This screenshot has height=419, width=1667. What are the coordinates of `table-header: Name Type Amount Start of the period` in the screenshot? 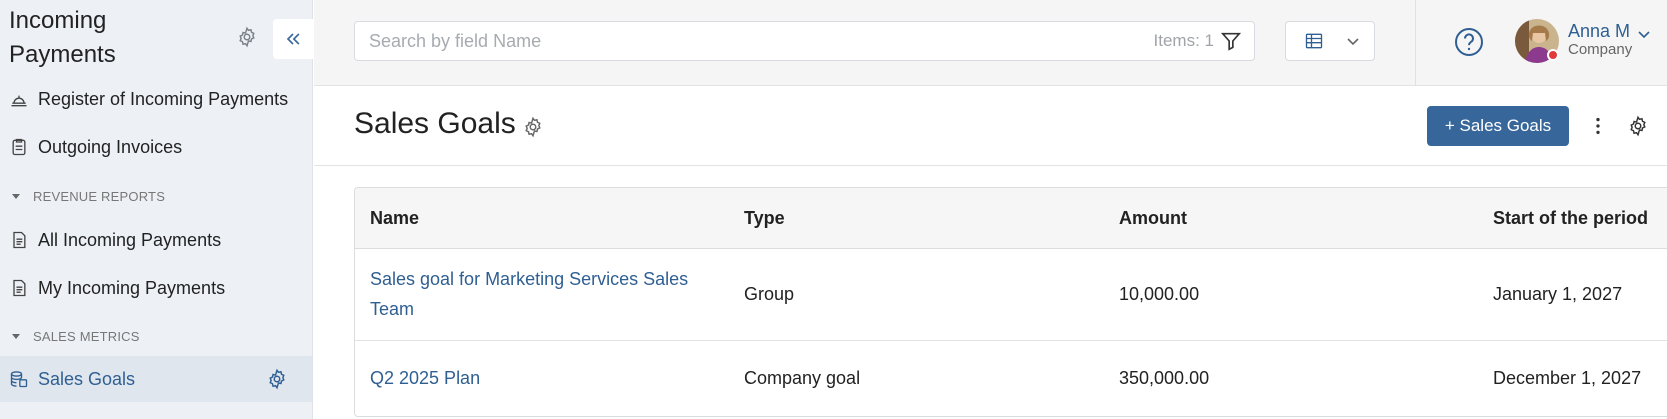 It's located at (1011, 218).